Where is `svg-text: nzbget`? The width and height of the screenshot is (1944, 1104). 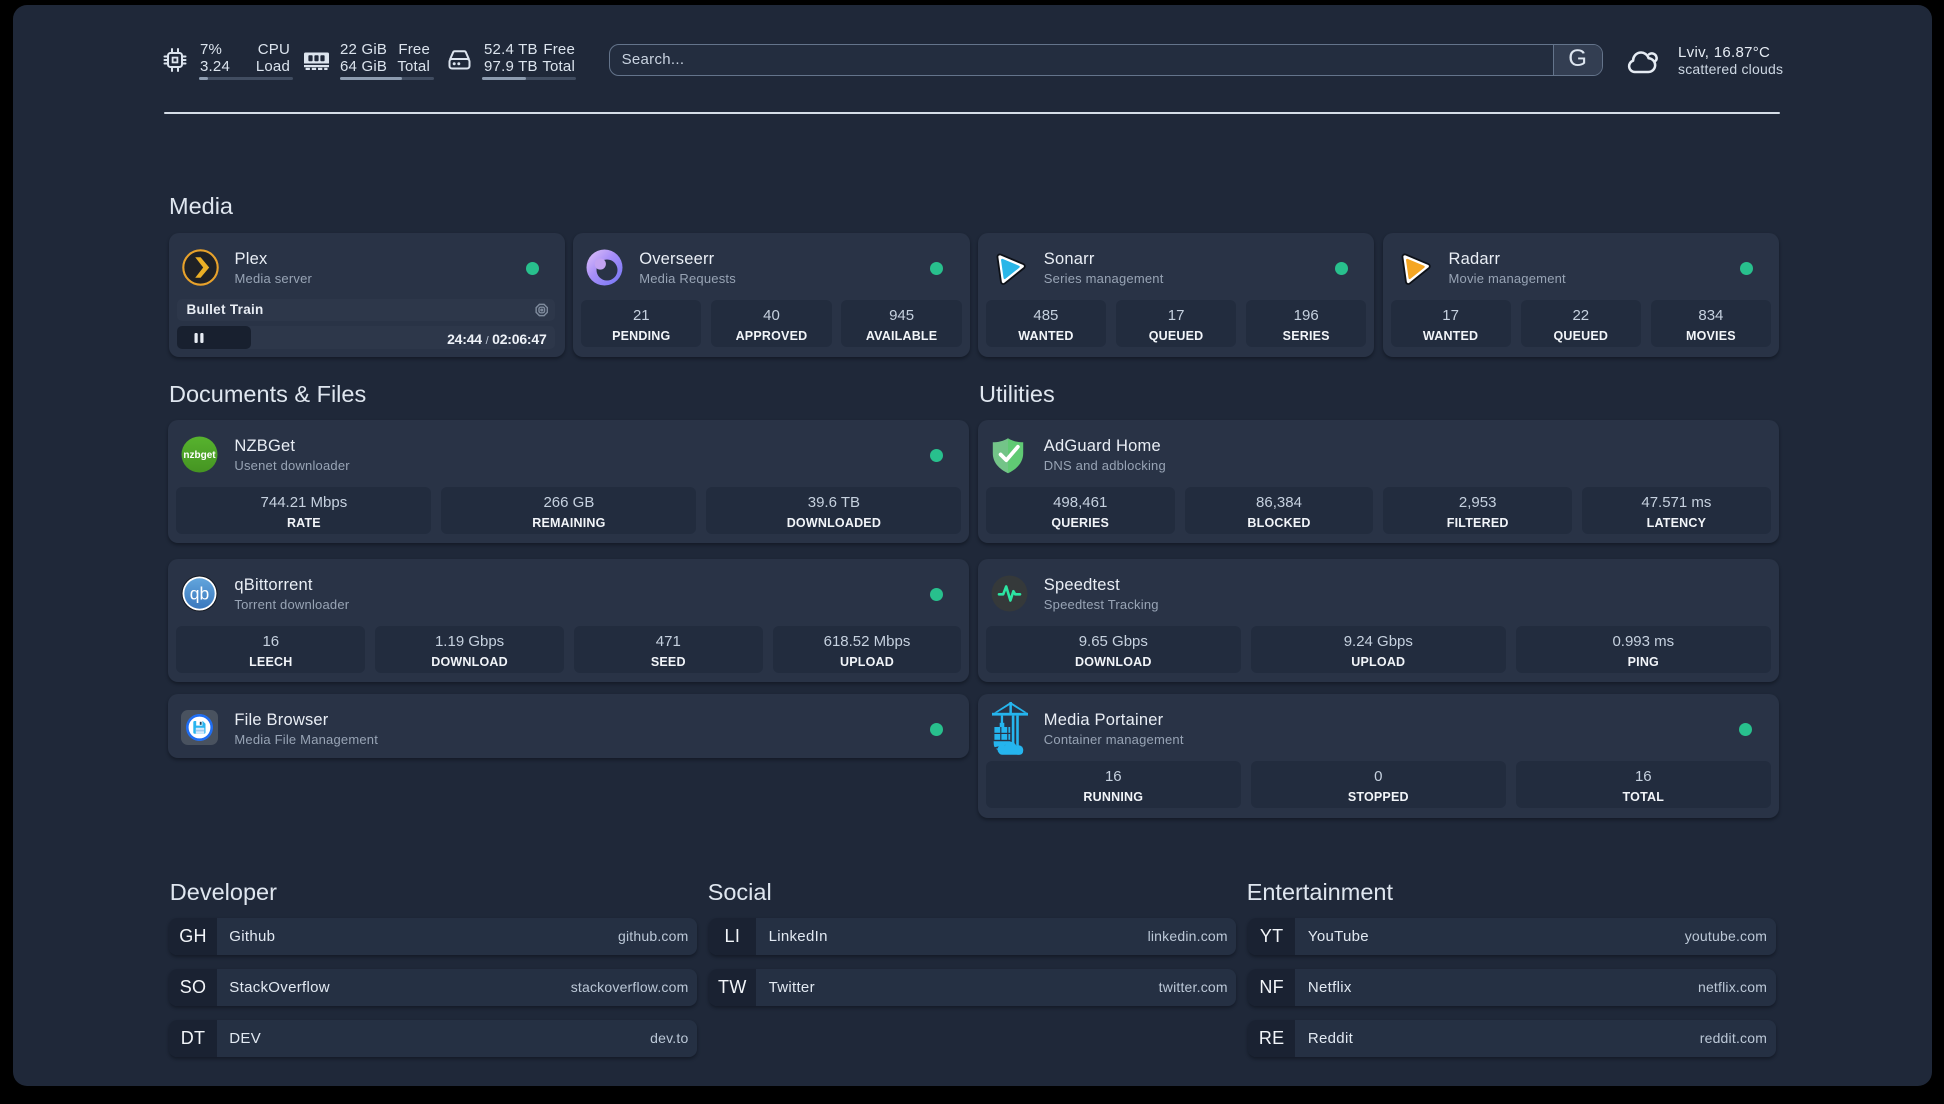 svg-text: nzbget is located at coordinates (200, 455).